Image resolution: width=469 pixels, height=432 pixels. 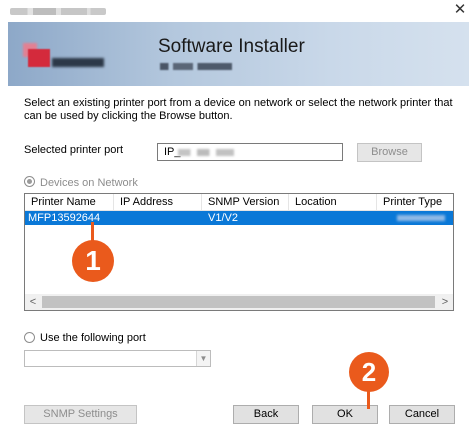 I want to click on devices-on-network-radio, so click(x=29, y=181).